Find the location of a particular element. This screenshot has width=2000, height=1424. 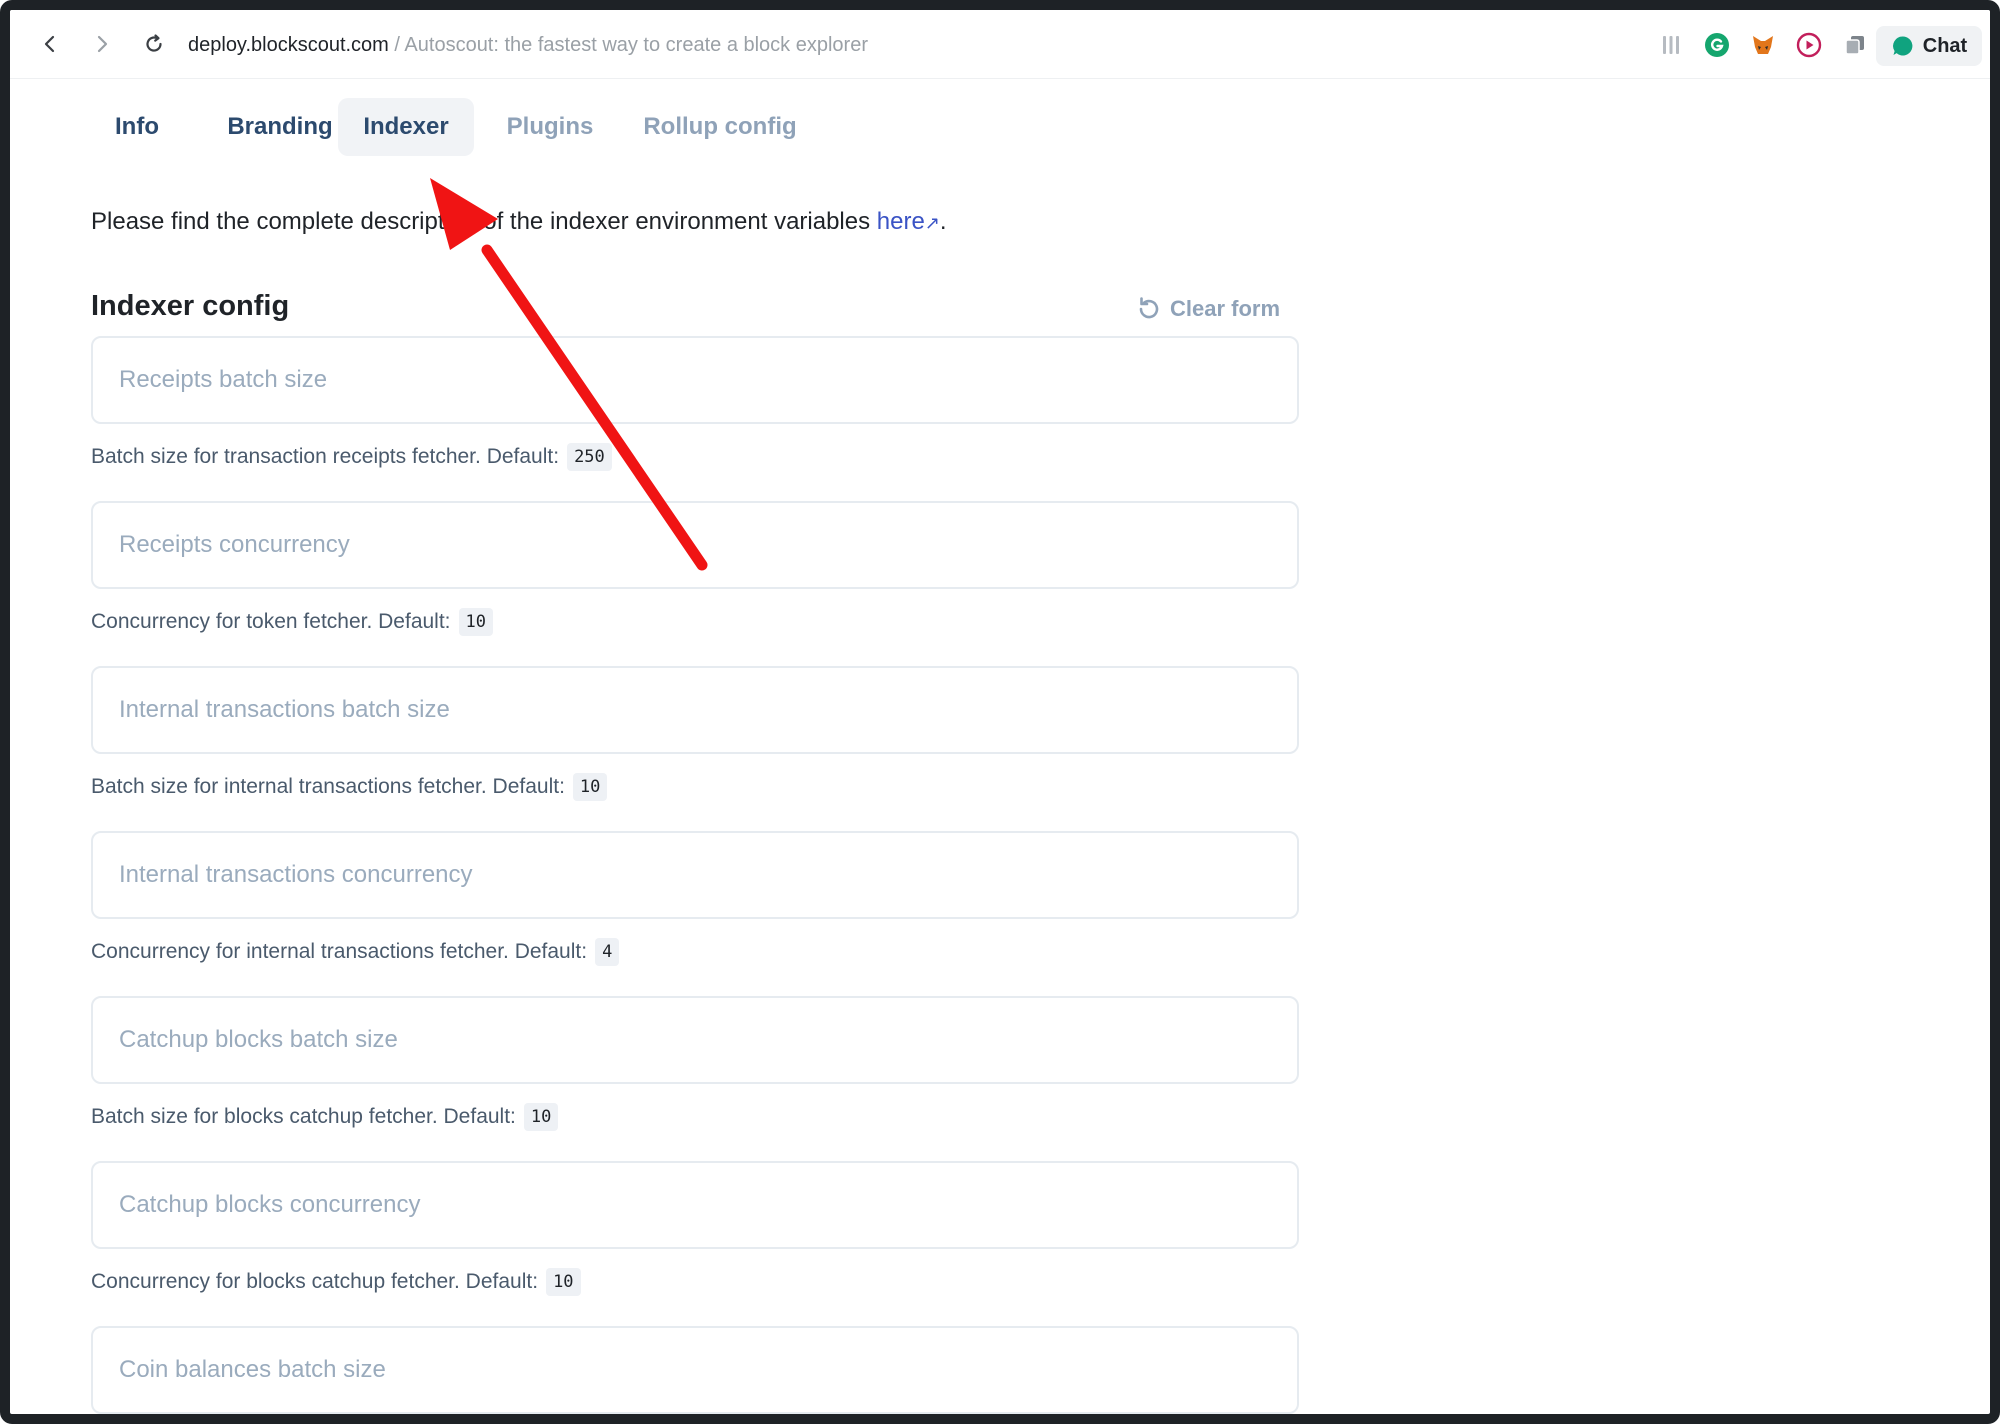

tab-plugins: Plugins is located at coordinates (550, 127).